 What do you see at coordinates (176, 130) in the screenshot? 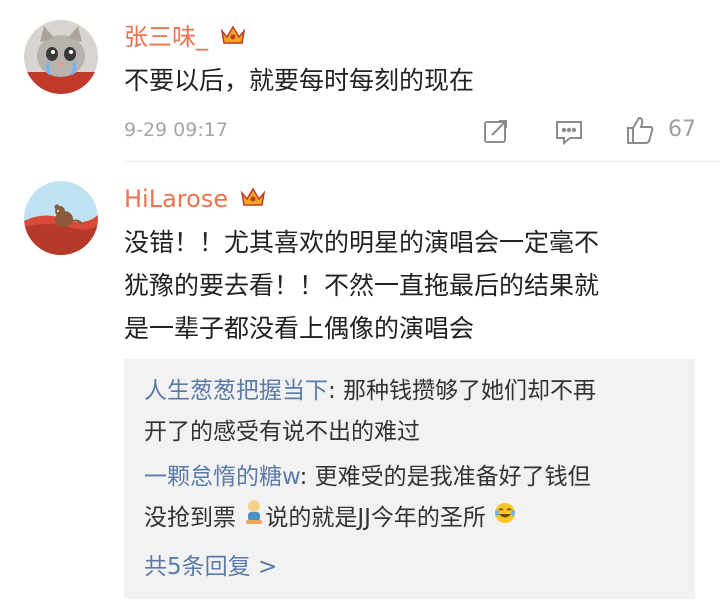
I see `timestamp: 9-29 09:17` at bounding box center [176, 130].